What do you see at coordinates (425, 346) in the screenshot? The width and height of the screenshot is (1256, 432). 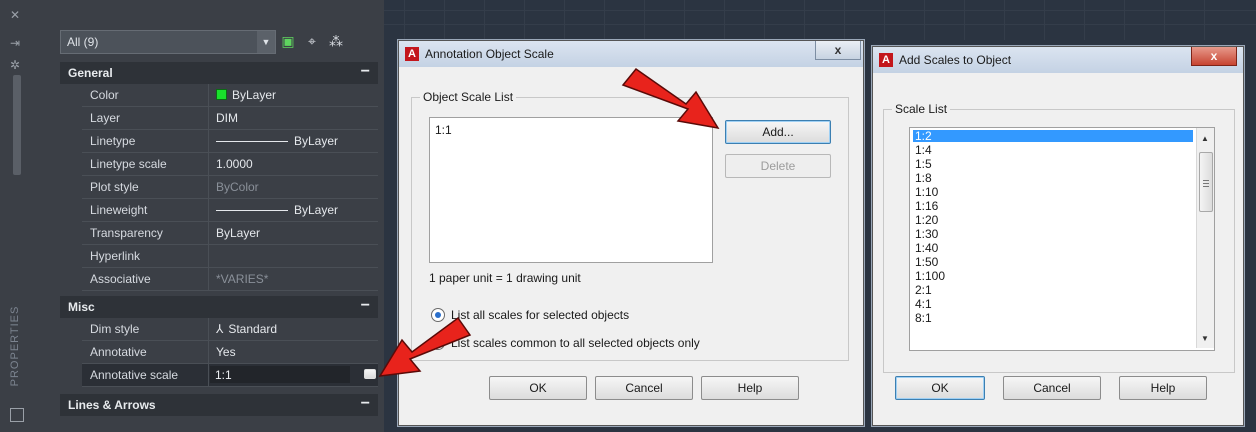 I see `red-arrow-scale` at bounding box center [425, 346].